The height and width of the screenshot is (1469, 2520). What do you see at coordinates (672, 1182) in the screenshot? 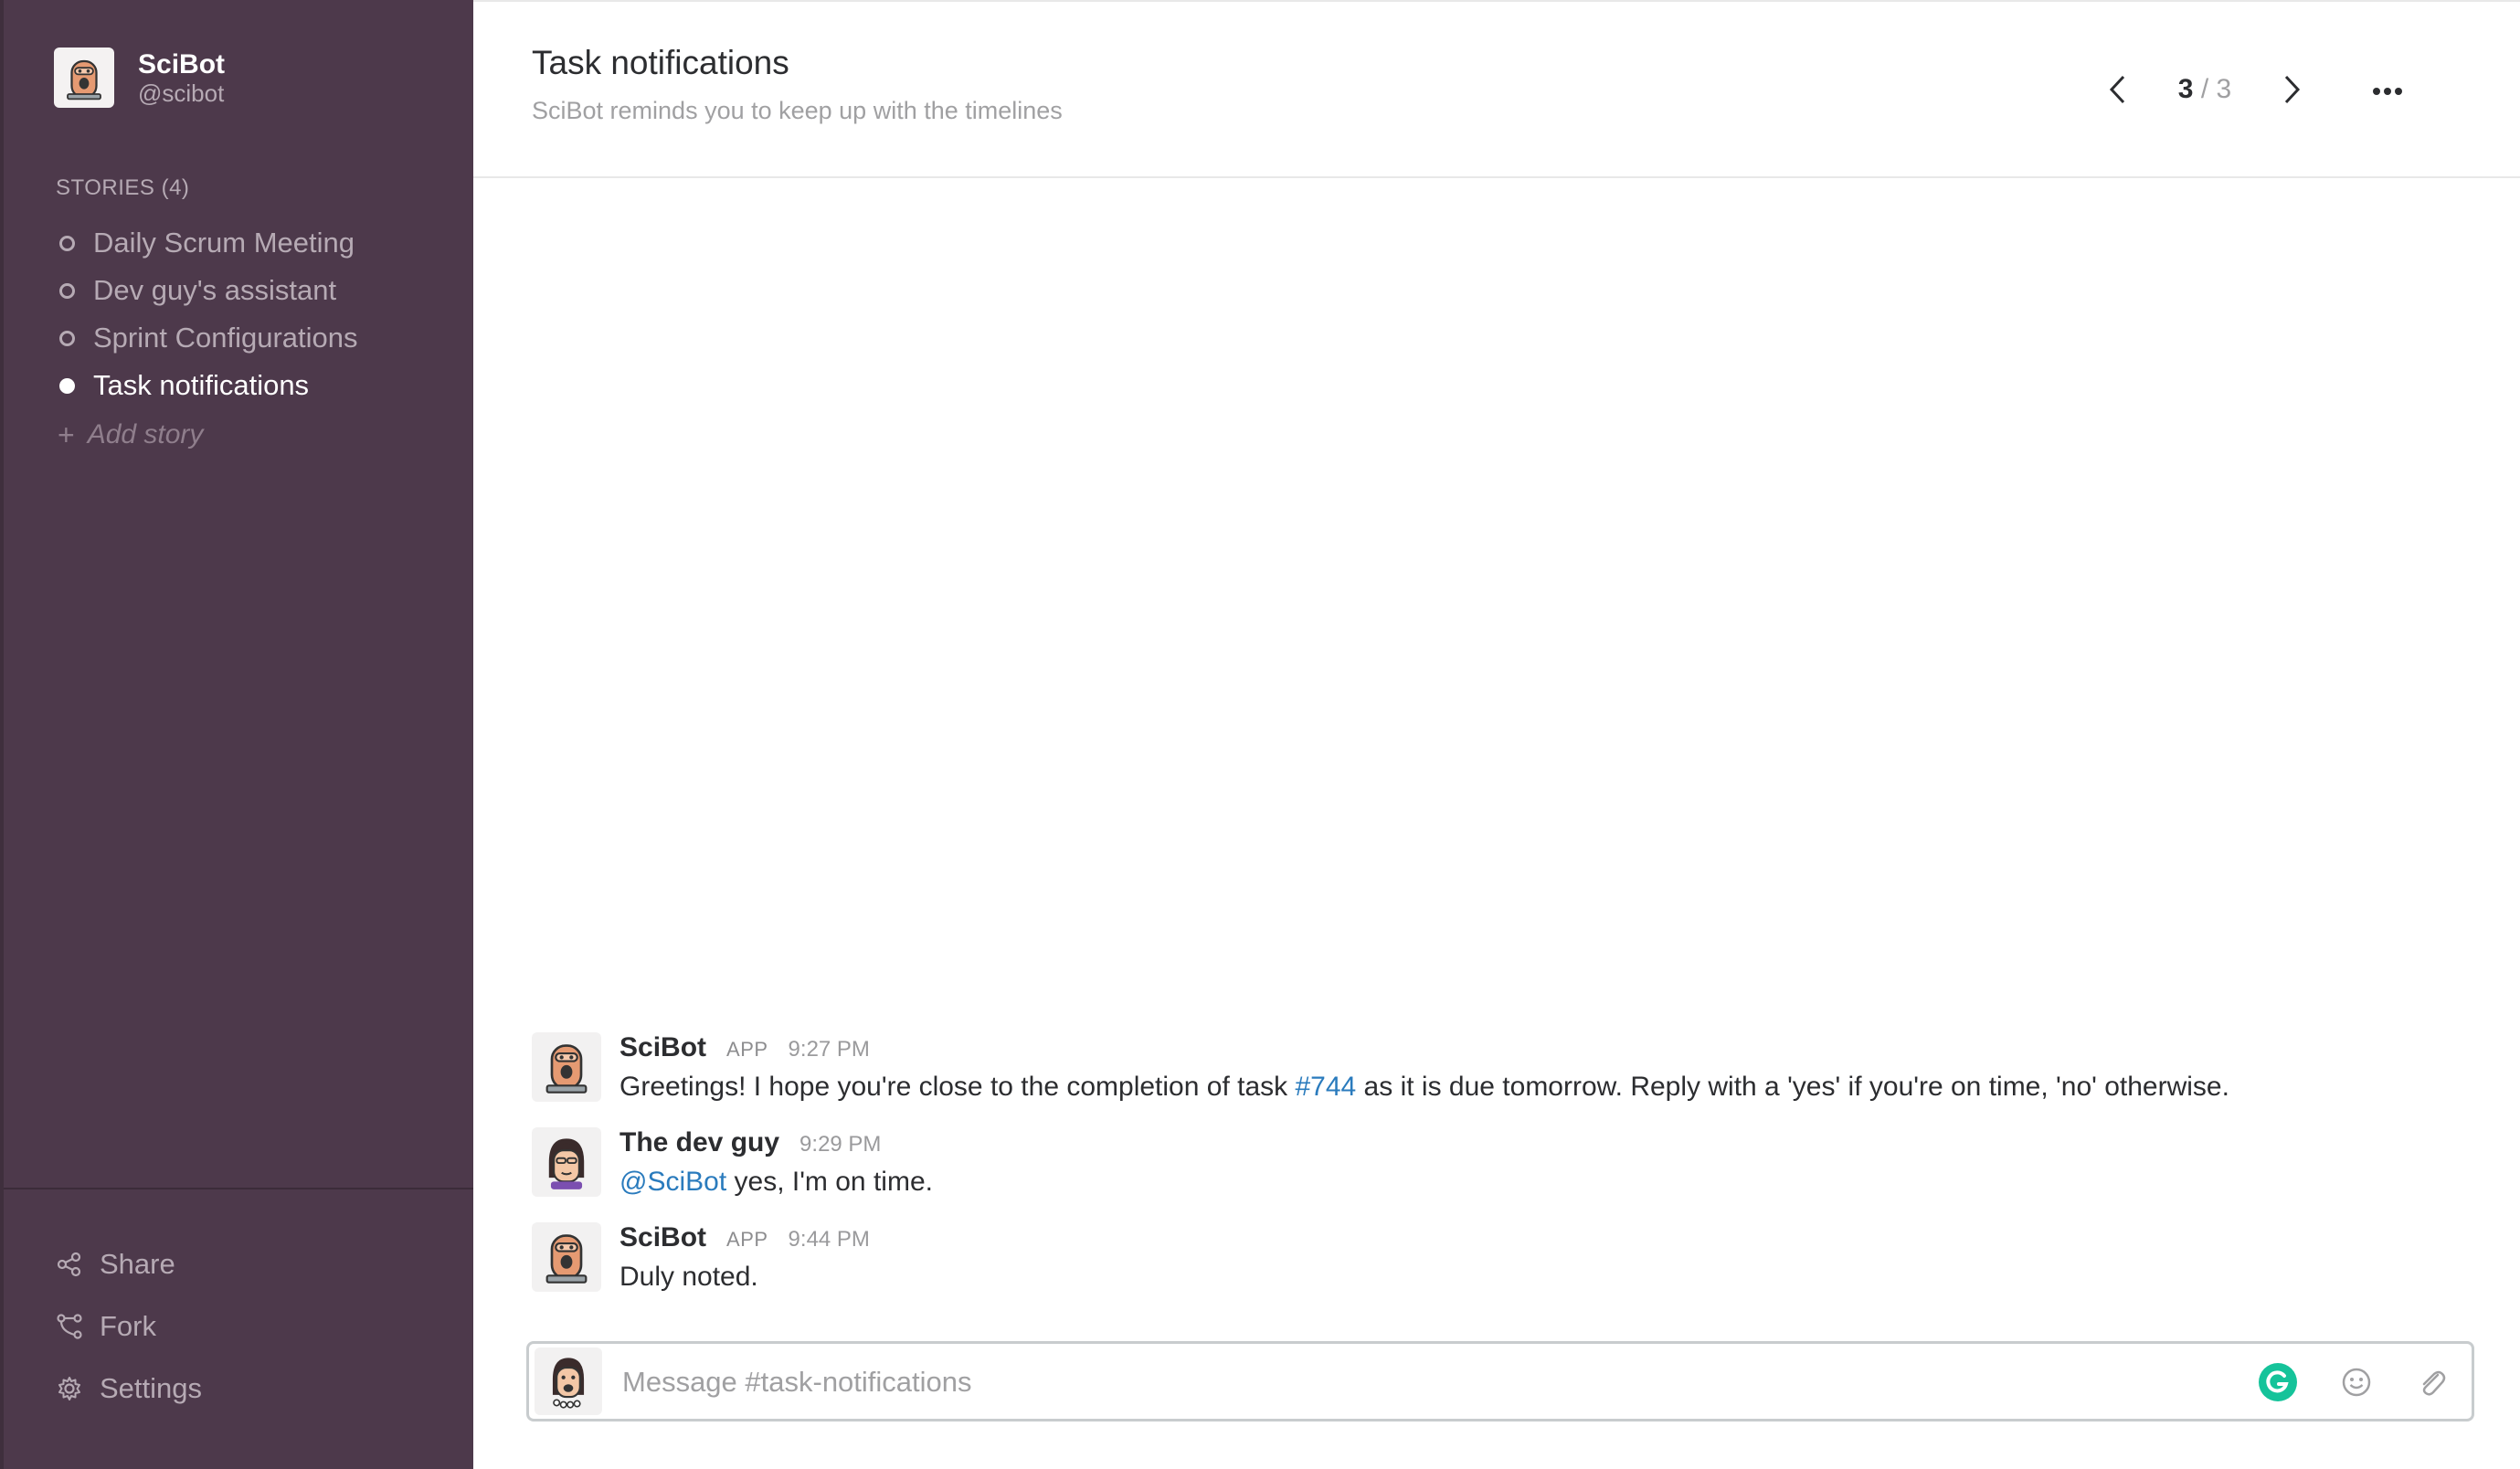
I see `user-mention: @SciBot` at bounding box center [672, 1182].